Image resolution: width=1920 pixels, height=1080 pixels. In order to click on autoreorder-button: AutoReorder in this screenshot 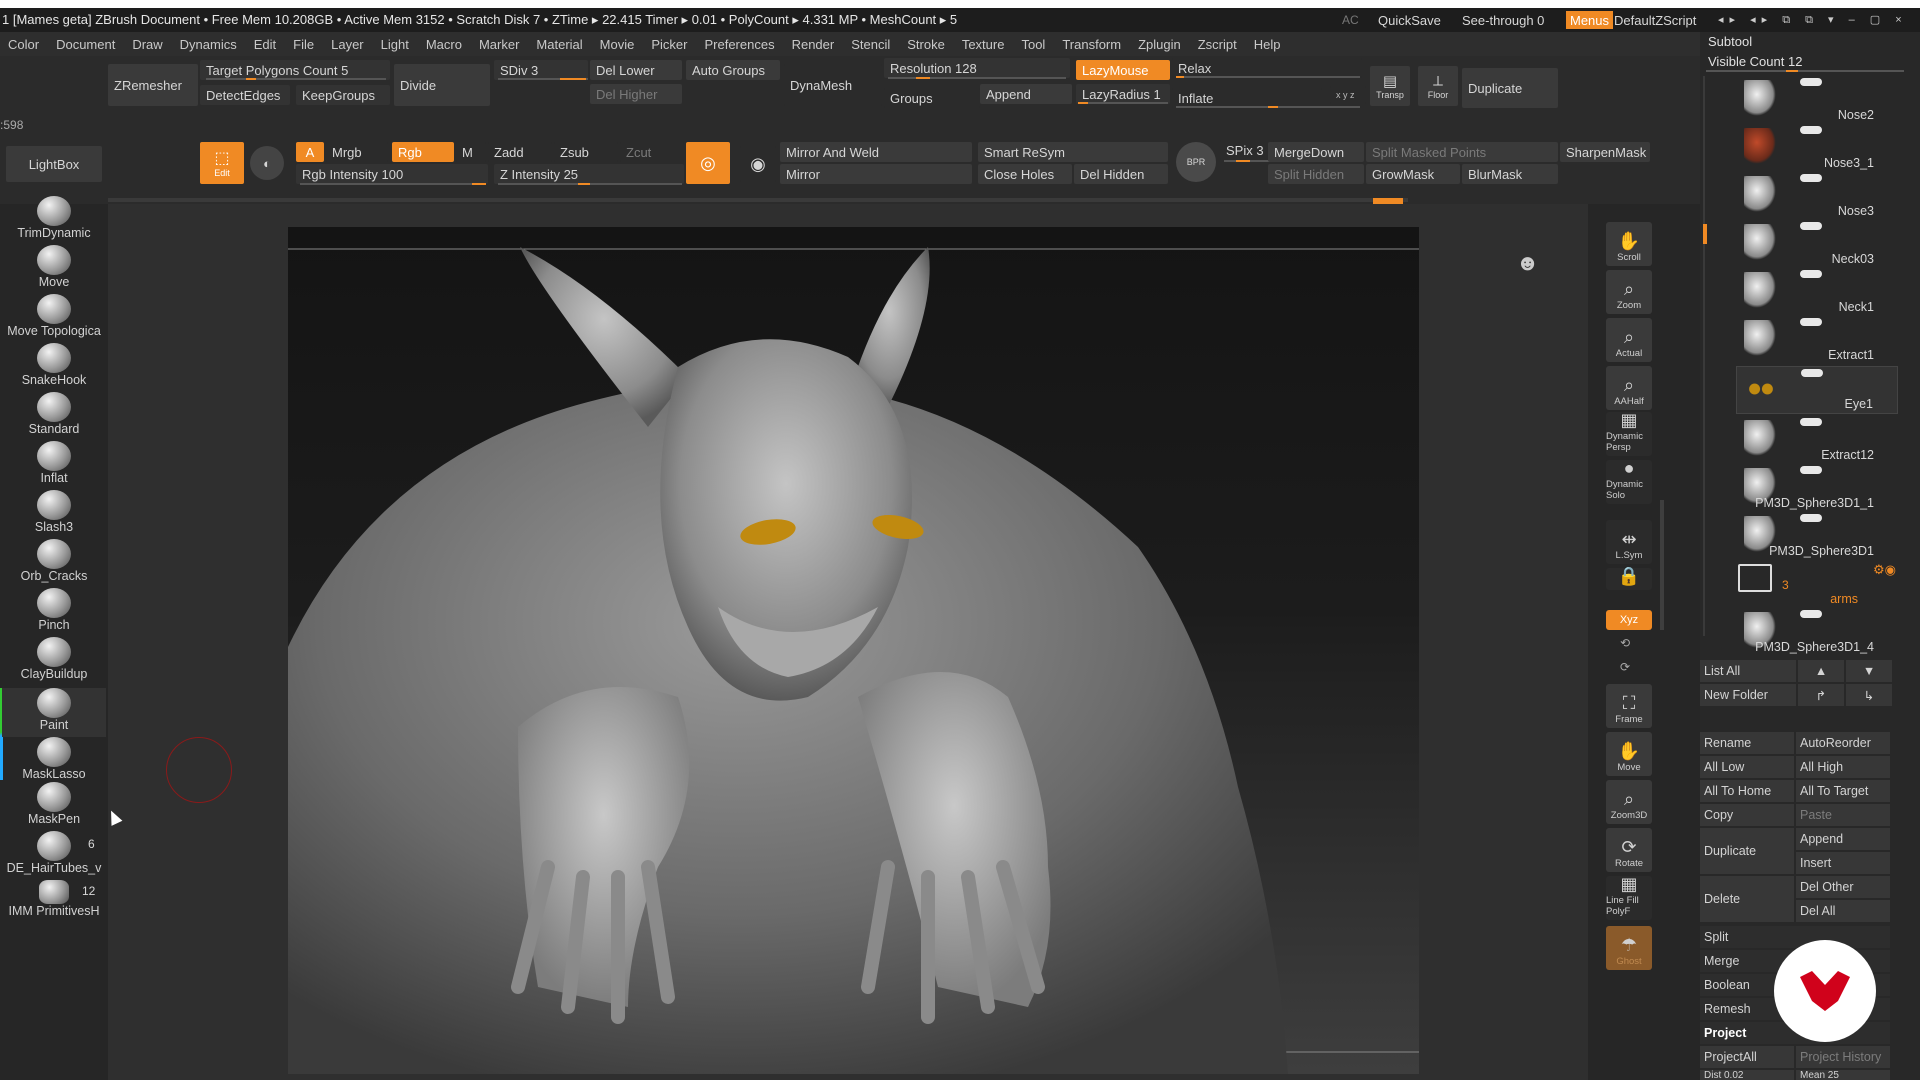, I will do `click(1843, 743)`.